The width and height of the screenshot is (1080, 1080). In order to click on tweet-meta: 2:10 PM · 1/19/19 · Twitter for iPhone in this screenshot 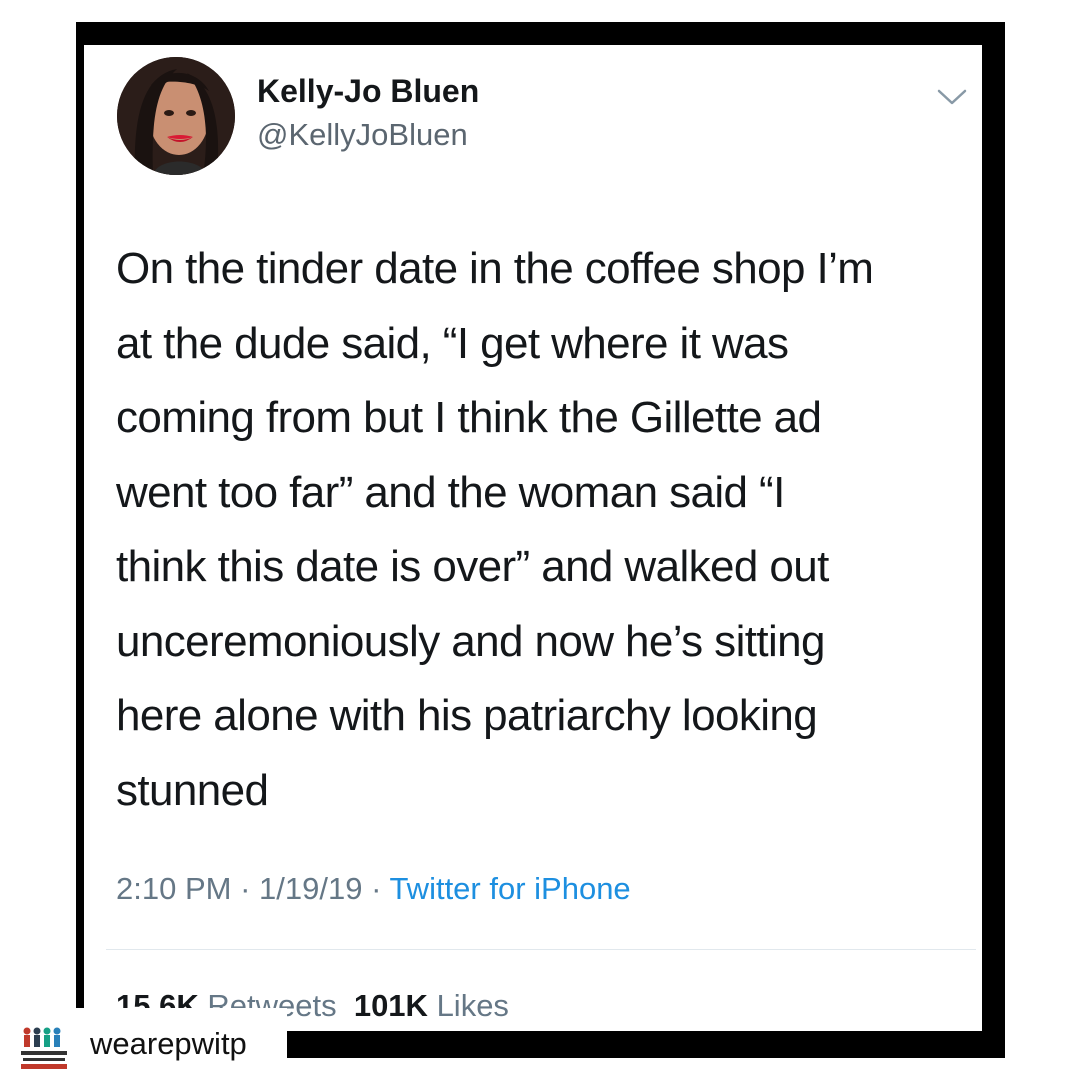, I will do `click(373, 889)`.